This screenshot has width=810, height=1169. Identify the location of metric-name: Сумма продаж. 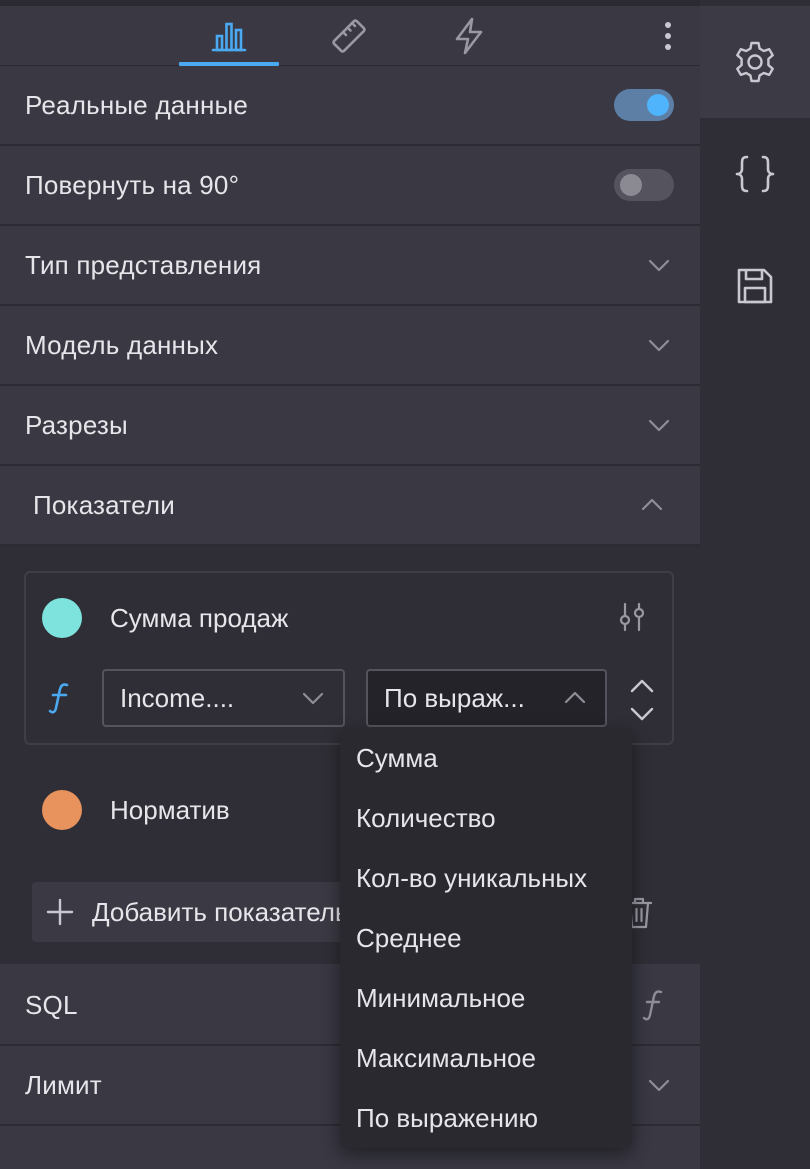
(199, 618).